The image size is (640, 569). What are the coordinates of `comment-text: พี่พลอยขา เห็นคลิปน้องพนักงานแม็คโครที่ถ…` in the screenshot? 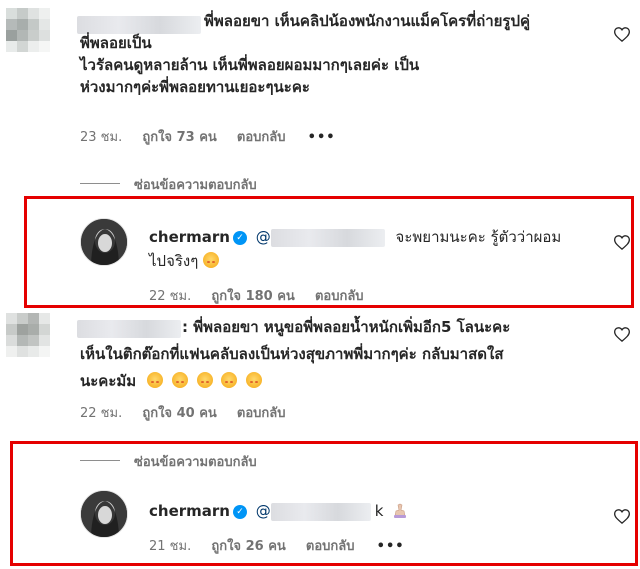 It's located at (350, 54).